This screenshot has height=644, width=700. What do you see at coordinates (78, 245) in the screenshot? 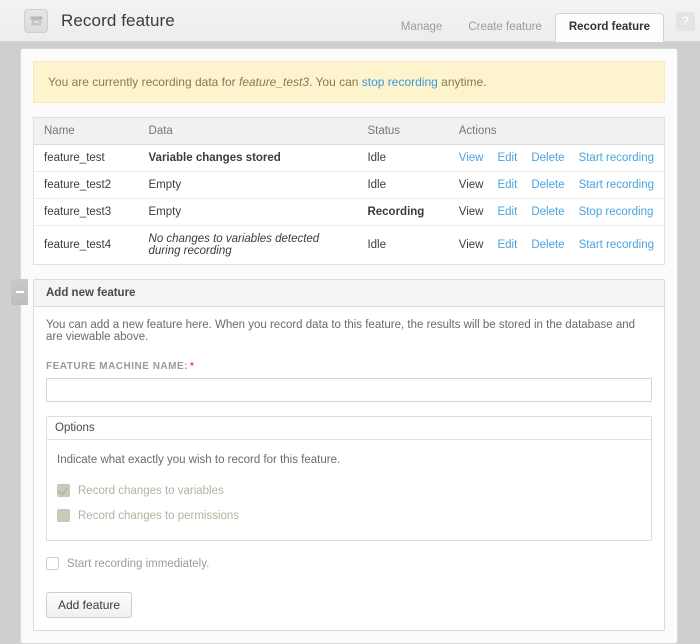
I see `cell-name: feature_test4` at bounding box center [78, 245].